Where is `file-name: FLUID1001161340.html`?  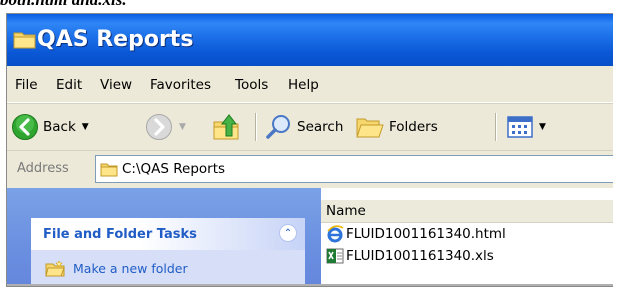 file-name: FLUID1001161340.html is located at coordinates (426, 234).